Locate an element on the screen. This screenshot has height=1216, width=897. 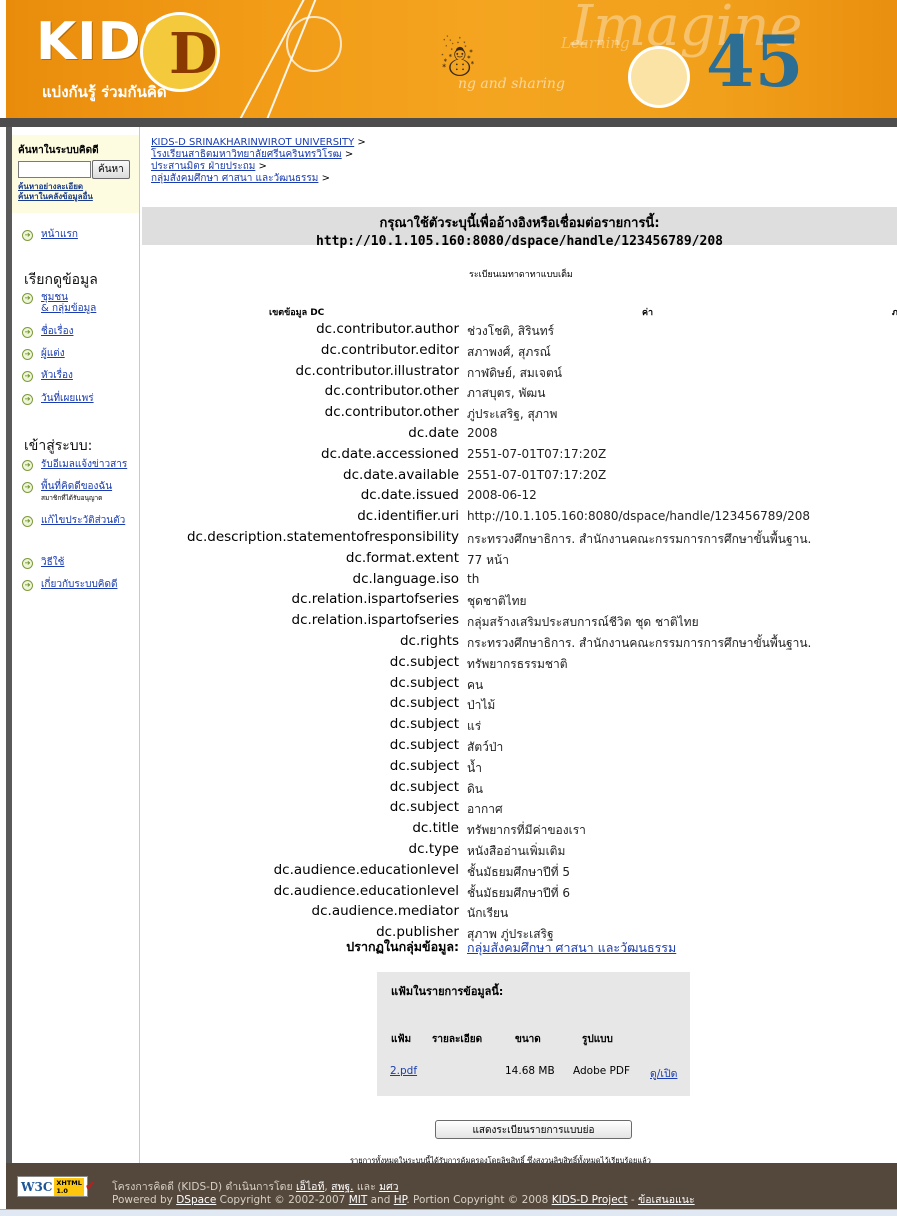
metadata-value: 2008 is located at coordinates (482, 433).